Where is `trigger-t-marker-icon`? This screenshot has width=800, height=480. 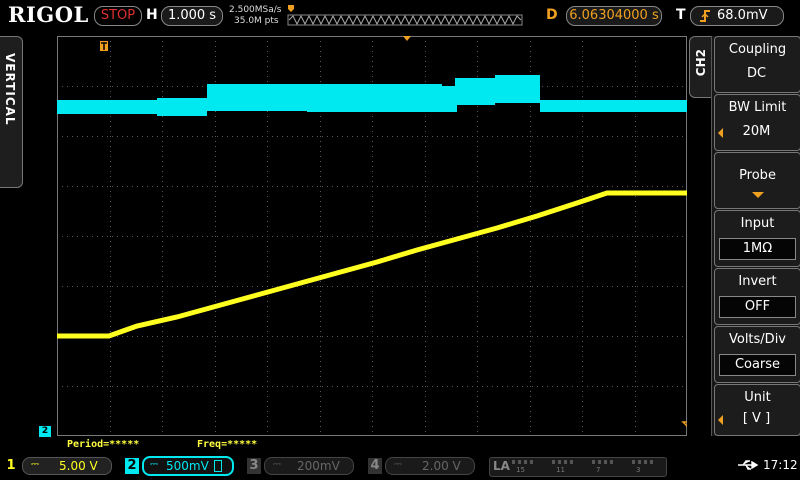 trigger-t-marker-icon is located at coordinates (104, 46).